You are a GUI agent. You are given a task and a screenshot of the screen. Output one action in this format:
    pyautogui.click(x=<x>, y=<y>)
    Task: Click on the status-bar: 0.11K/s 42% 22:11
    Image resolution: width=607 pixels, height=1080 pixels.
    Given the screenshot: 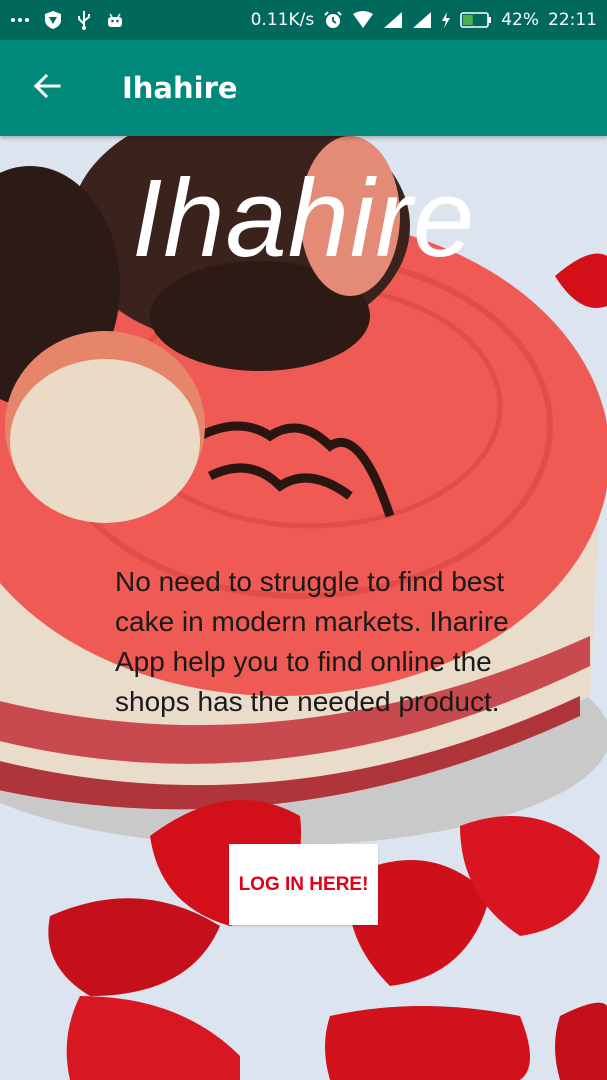 What is the action you would take?
    pyautogui.click(x=303, y=20)
    